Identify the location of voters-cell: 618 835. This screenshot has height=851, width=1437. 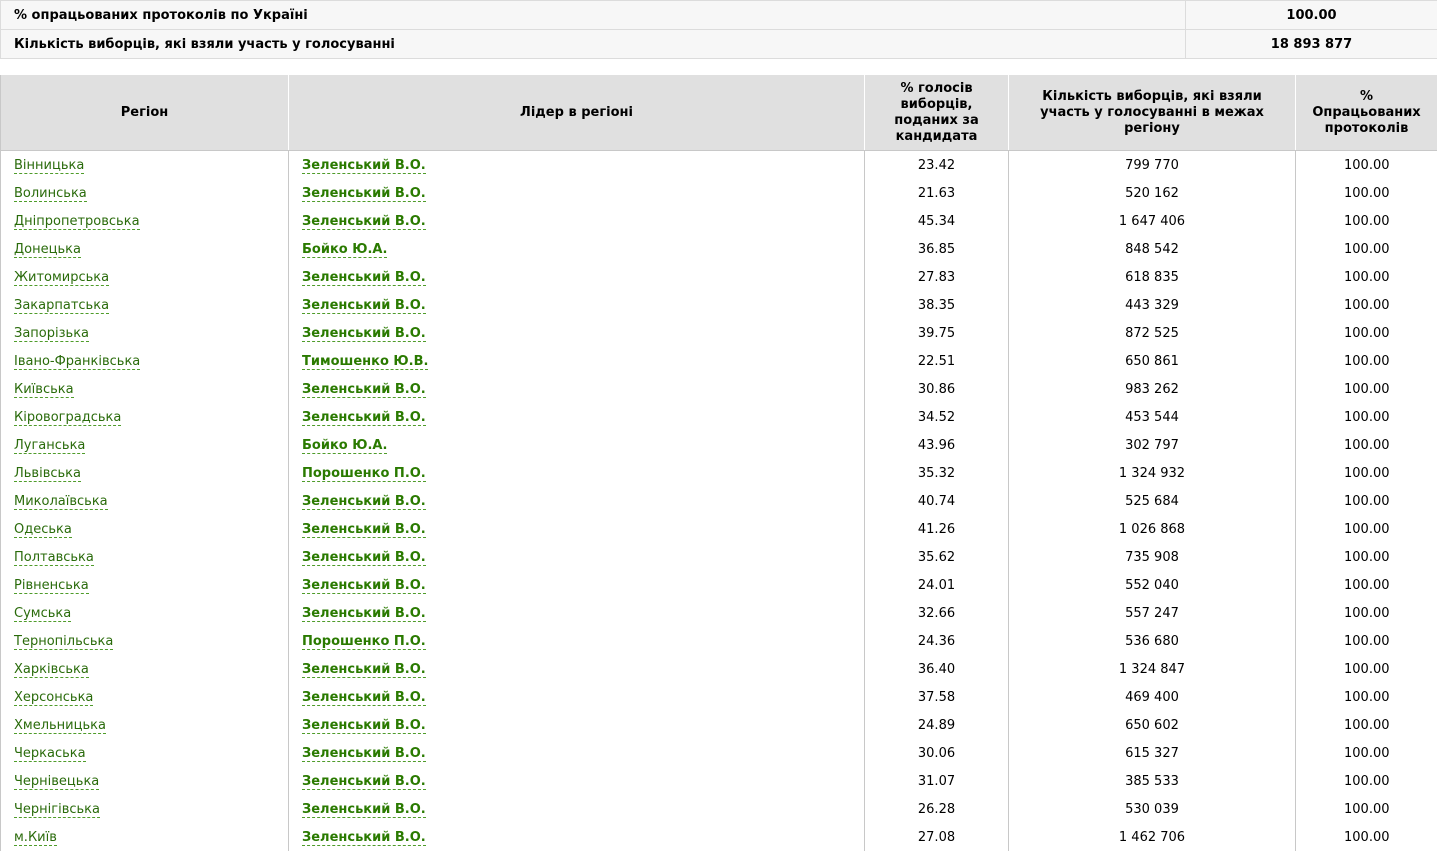
(1152, 277).